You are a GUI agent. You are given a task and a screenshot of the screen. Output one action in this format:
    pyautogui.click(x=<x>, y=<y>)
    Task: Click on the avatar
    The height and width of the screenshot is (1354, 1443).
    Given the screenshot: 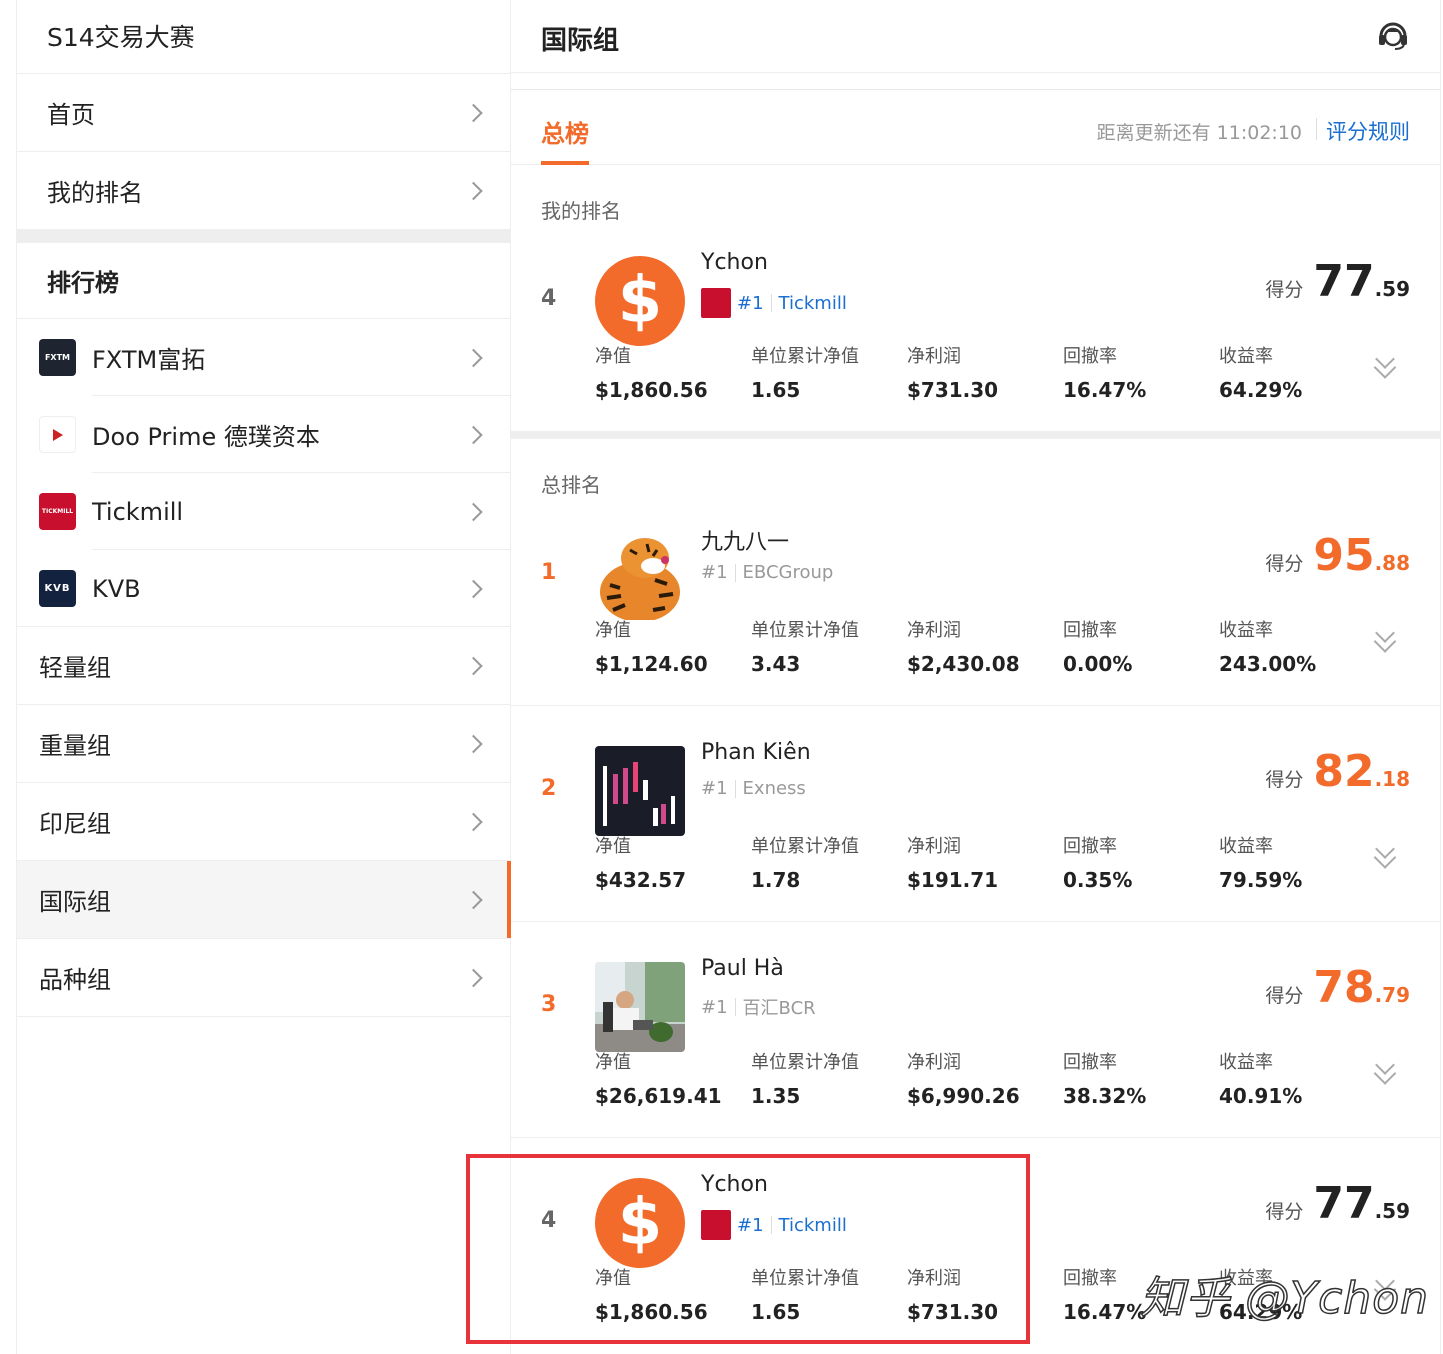 What is the action you would take?
    pyautogui.click(x=640, y=1007)
    